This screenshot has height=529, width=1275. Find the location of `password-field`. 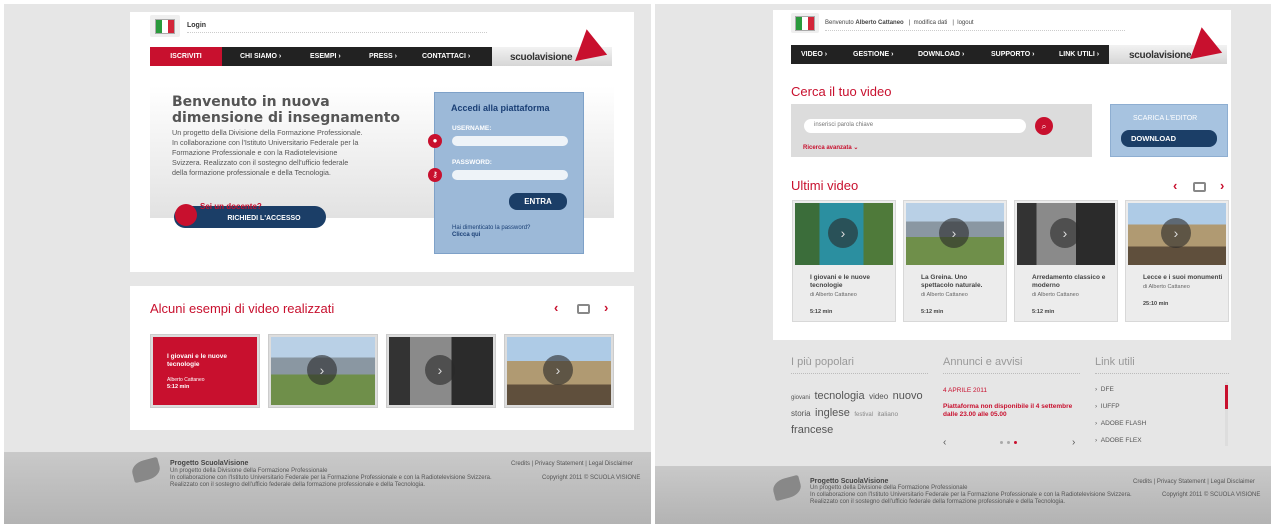

password-field is located at coordinates (510, 175).